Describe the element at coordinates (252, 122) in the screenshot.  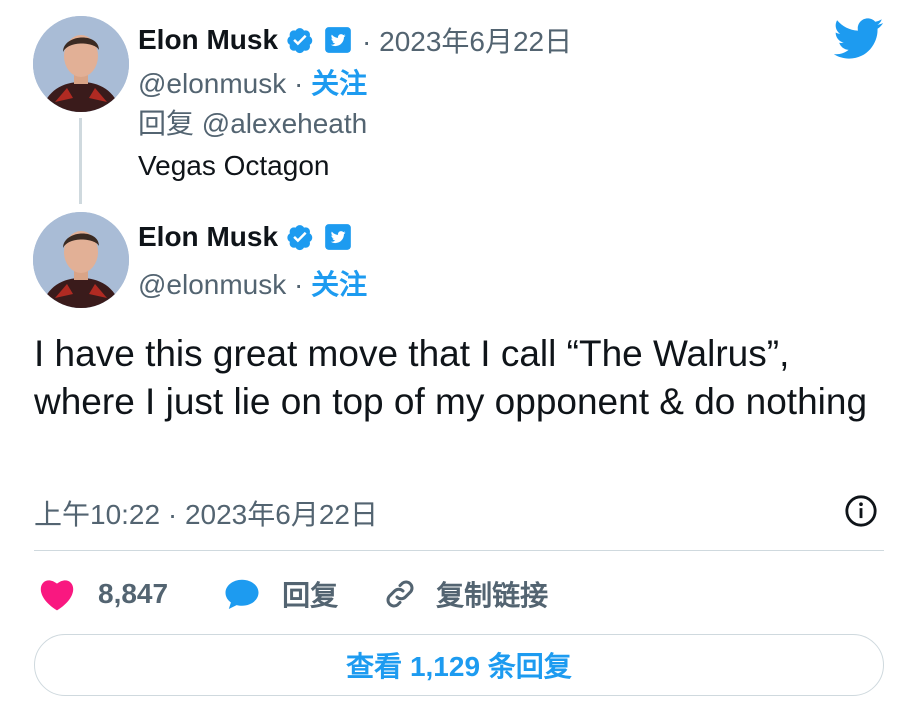
I see `reply-to-label: 回复 @alexeheath` at that location.